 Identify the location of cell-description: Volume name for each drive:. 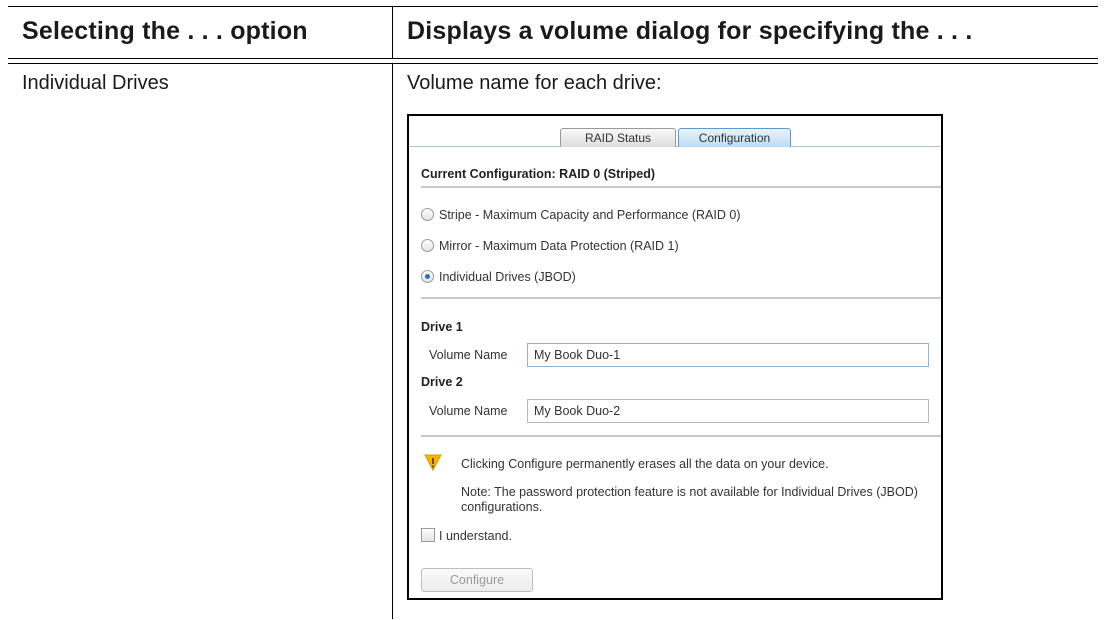
(534, 83).